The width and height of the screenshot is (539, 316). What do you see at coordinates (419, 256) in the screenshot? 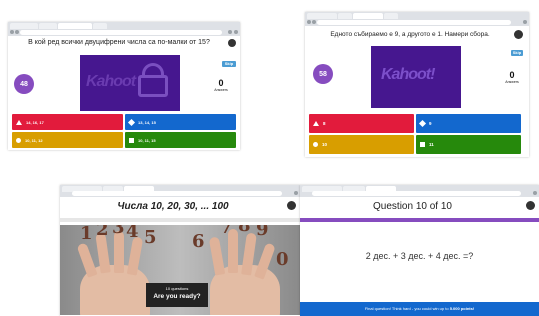
I see `question-equation: 2 дес. + 3 дес. + 4 дес. =?` at bounding box center [419, 256].